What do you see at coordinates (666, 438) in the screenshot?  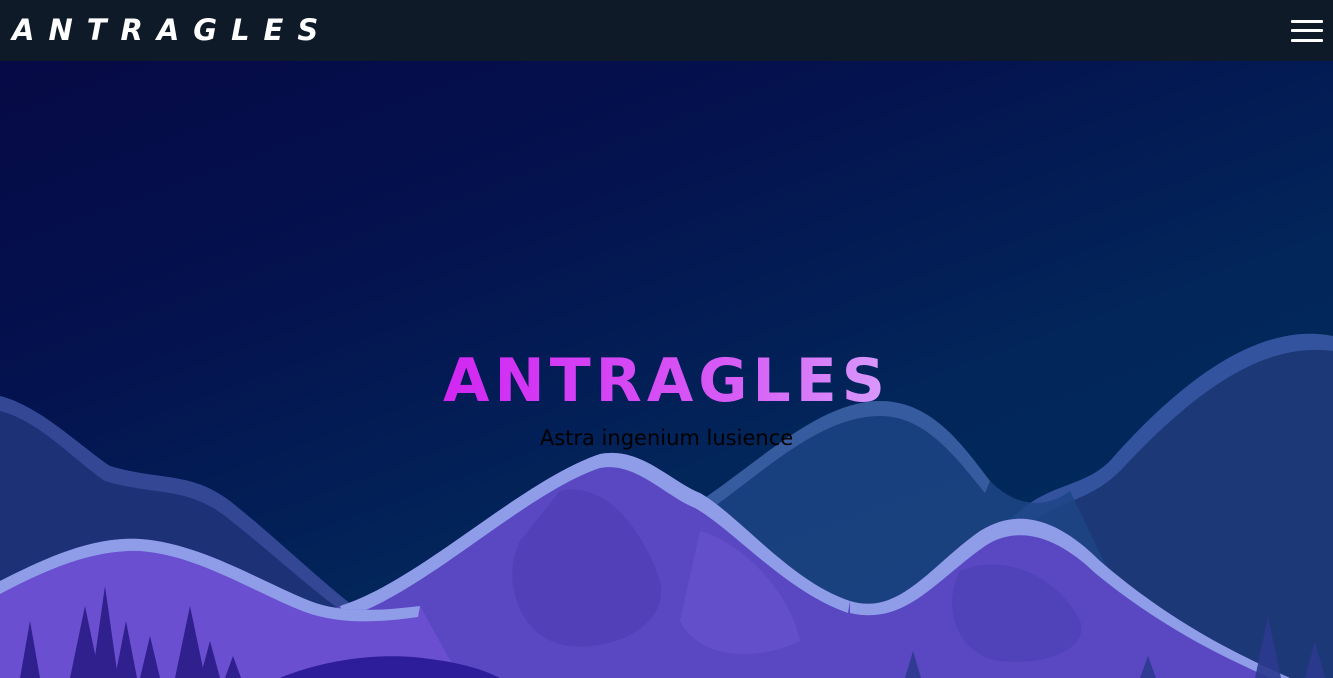 I see `hero-subtitle: Astra ingenium lusience` at bounding box center [666, 438].